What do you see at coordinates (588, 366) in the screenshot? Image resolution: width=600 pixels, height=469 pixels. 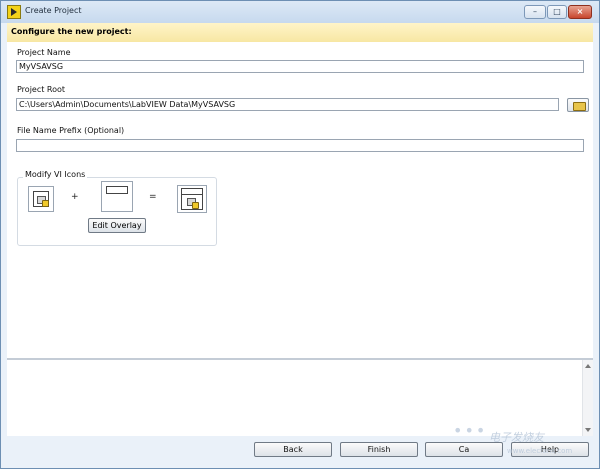 I see `scroll-up-icon` at bounding box center [588, 366].